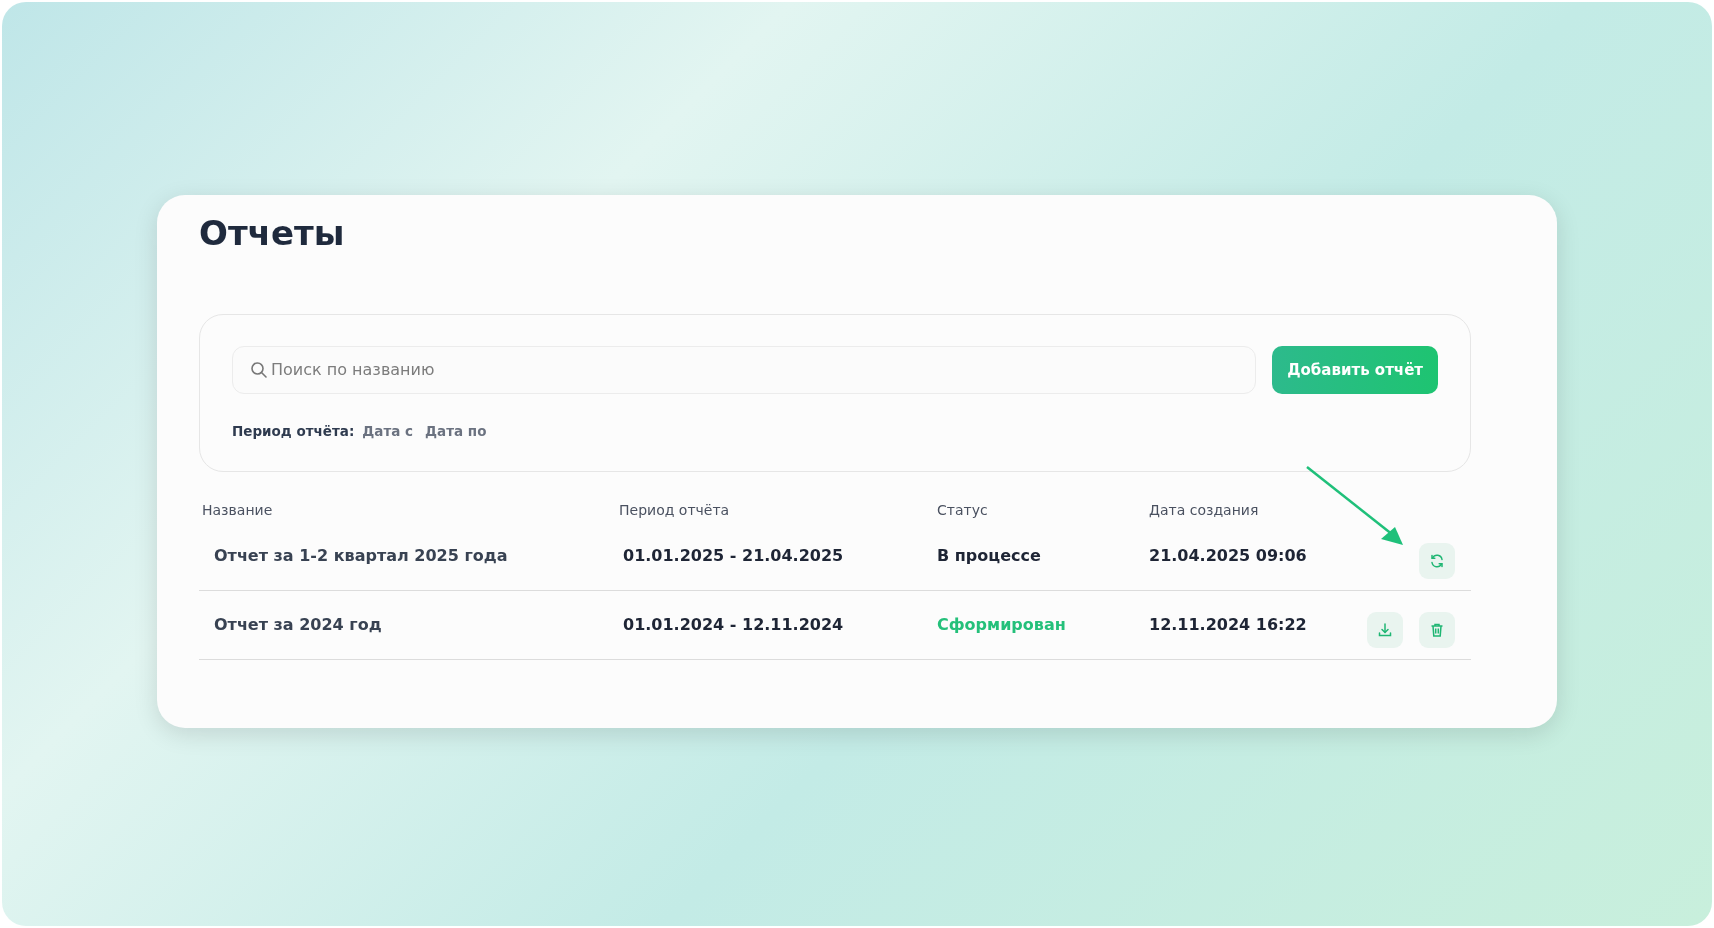  What do you see at coordinates (388, 431) in the screenshot?
I see `date-from-field: Дата с` at bounding box center [388, 431].